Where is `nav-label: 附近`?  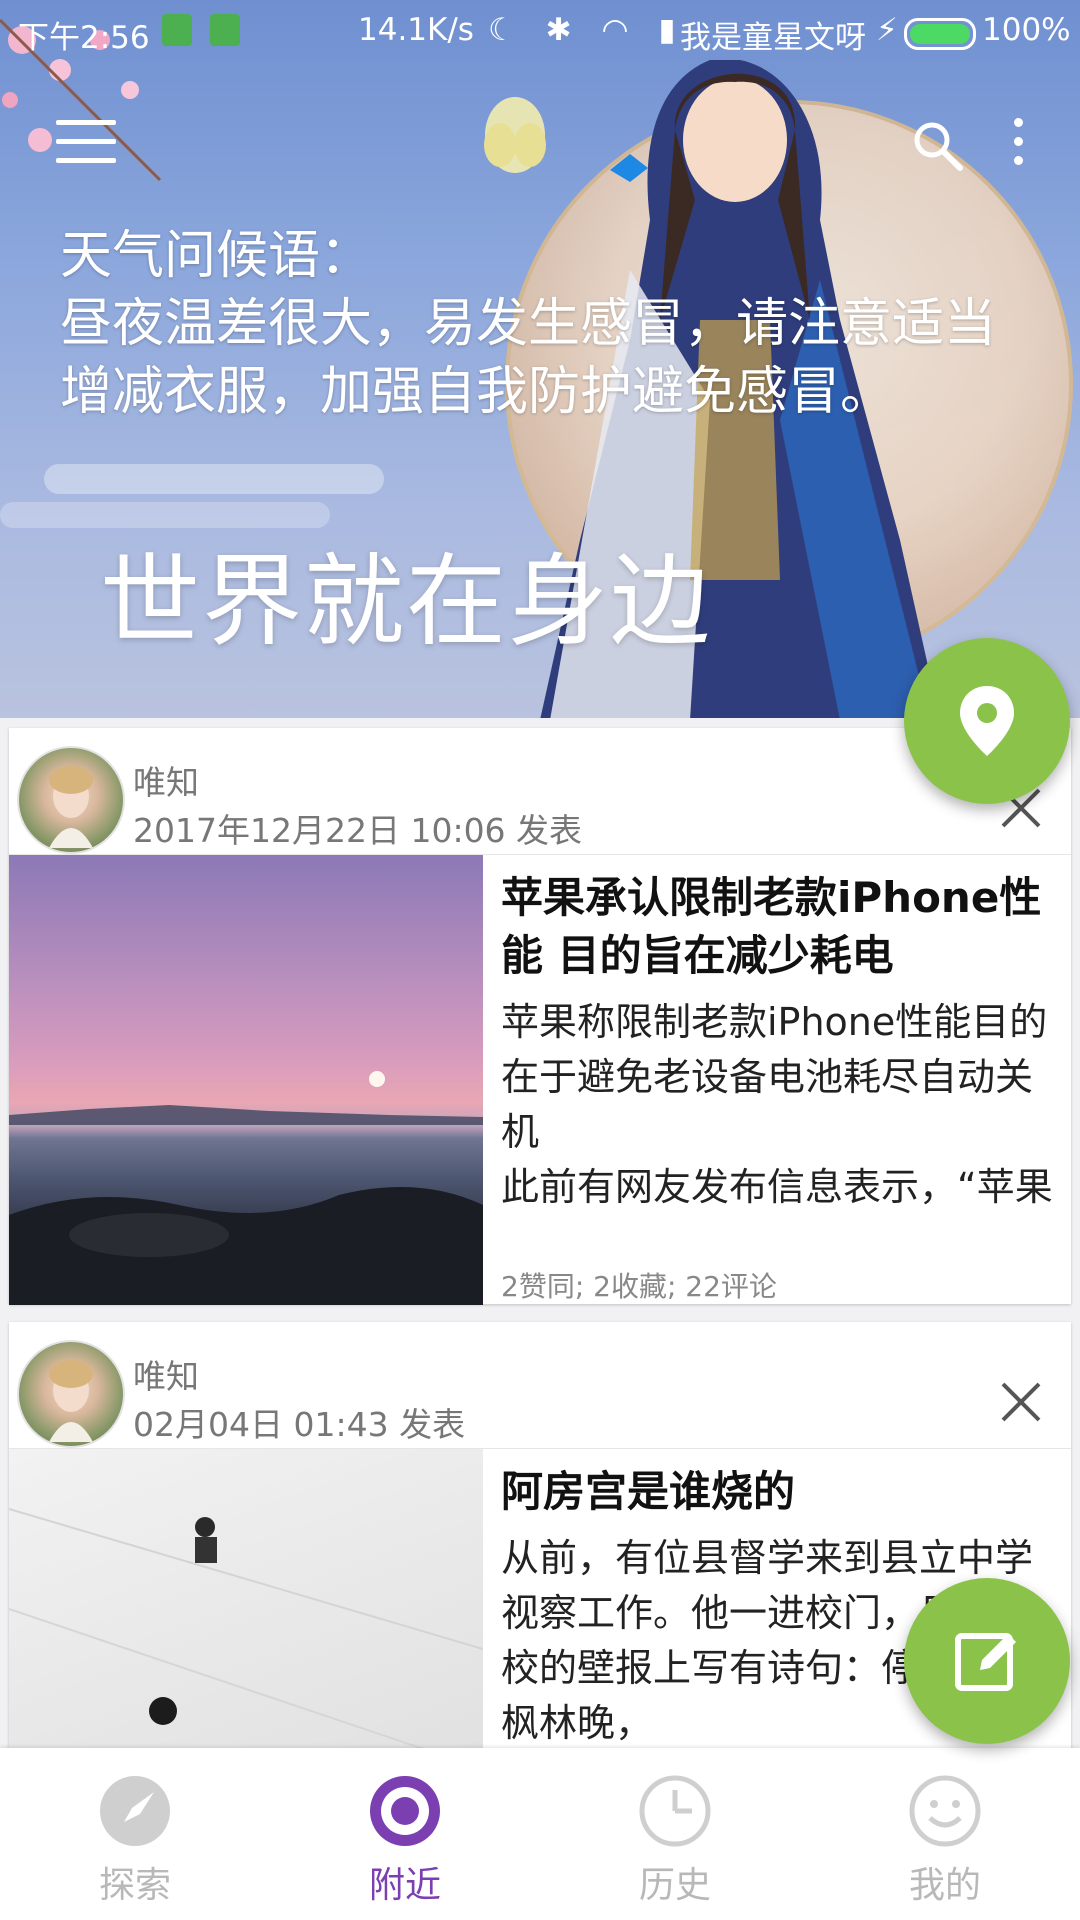 nav-label: 附近 is located at coordinates (404, 1885).